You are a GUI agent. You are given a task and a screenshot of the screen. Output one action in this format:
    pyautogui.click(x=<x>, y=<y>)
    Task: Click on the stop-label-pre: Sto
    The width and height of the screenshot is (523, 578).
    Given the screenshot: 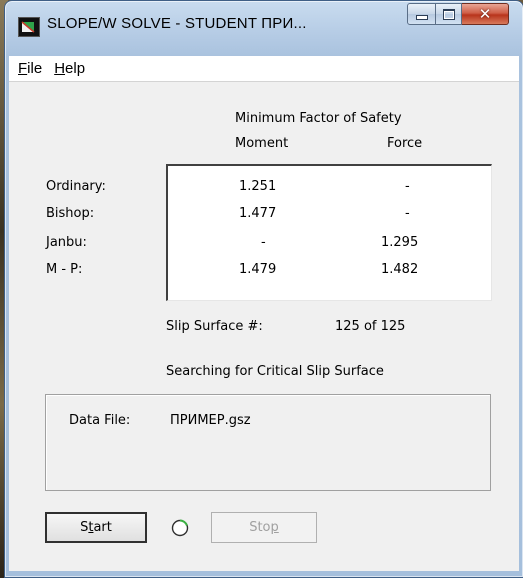 What is the action you would take?
    pyautogui.click(x=260, y=527)
    